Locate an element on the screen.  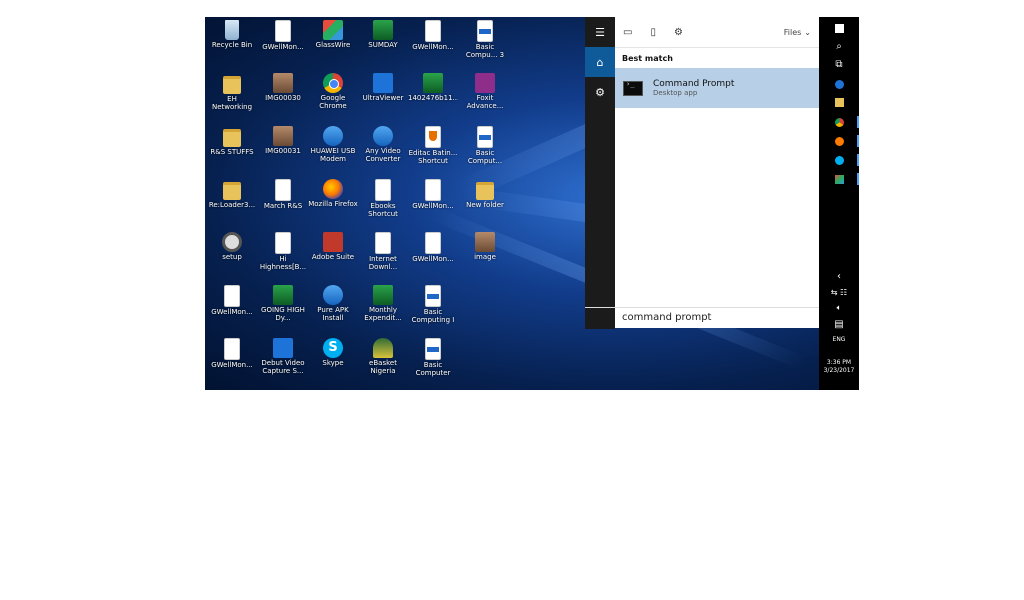
glasswire-icon is located at coordinates (839, 179).